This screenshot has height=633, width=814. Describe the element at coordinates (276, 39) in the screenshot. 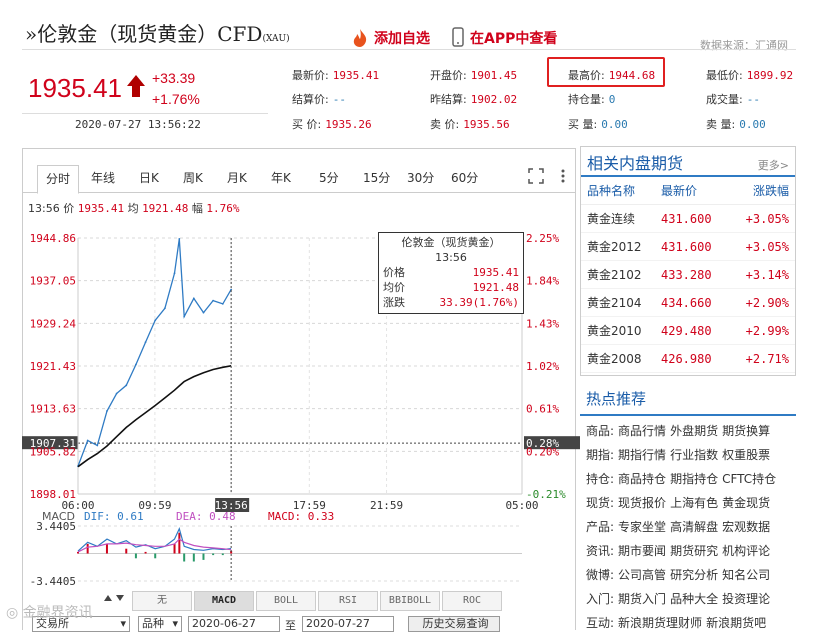

I see `title-code: (XAU)` at that location.